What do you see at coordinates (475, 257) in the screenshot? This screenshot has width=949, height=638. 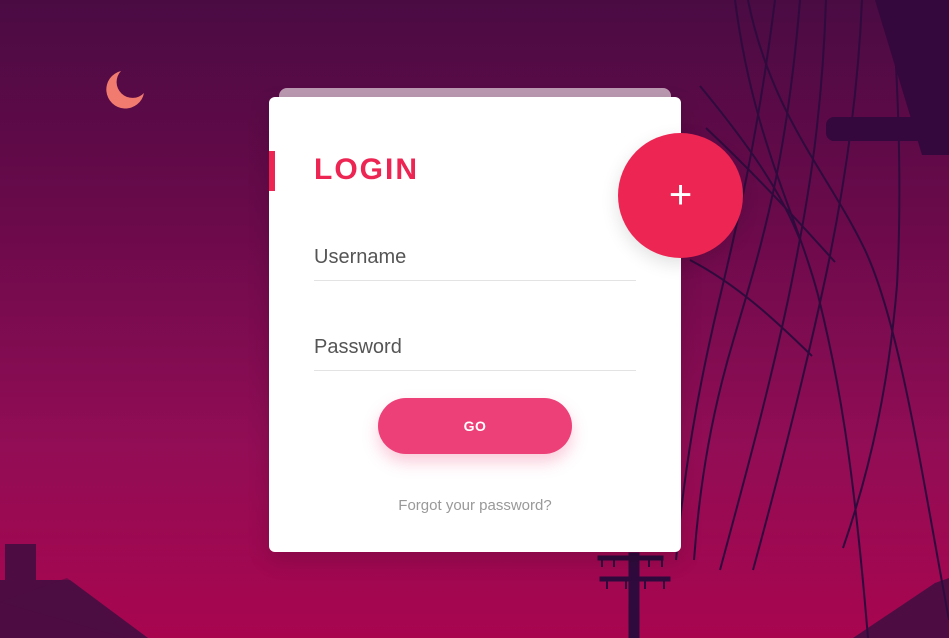 I see `username-input` at bounding box center [475, 257].